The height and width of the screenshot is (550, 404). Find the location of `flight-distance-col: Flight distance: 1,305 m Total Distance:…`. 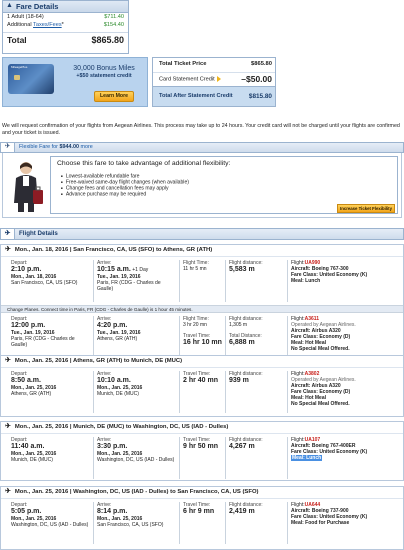

flight-distance-col: Flight distance: 1,305 m Total Distance:… is located at coordinates (256, 331).